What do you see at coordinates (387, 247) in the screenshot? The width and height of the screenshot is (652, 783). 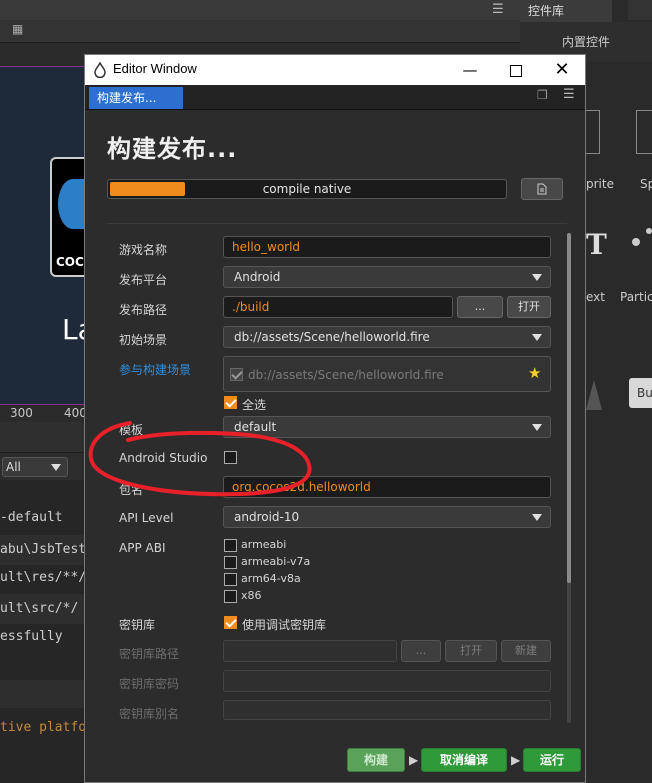 I see `game-name-input: hello_world` at bounding box center [387, 247].